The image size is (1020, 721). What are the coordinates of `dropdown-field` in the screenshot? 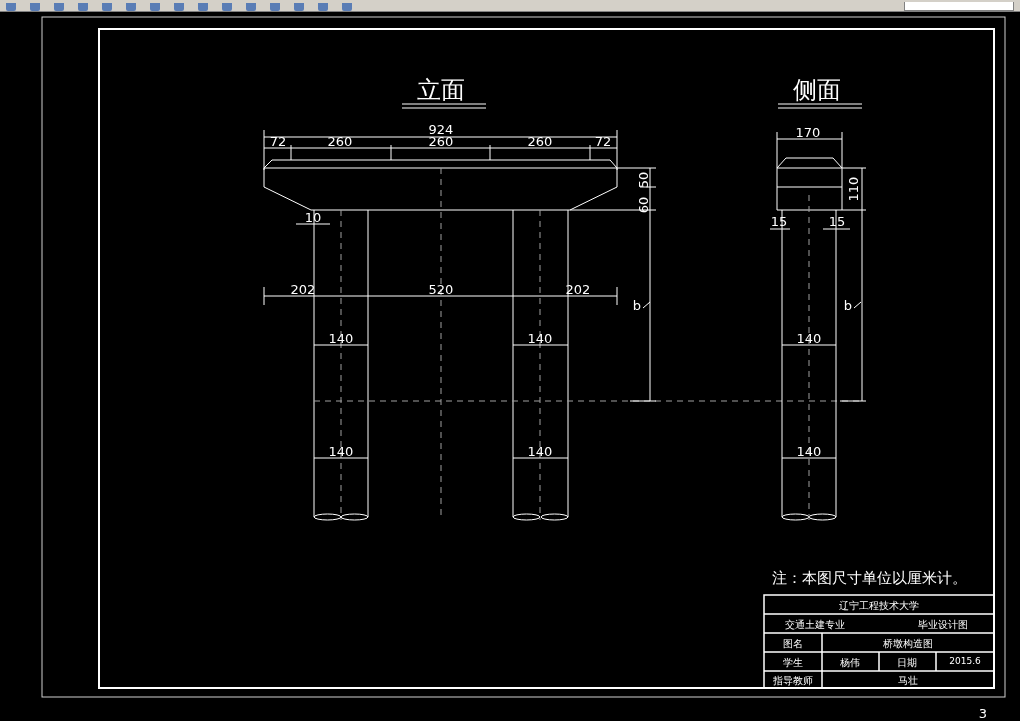 It's located at (959, 6).